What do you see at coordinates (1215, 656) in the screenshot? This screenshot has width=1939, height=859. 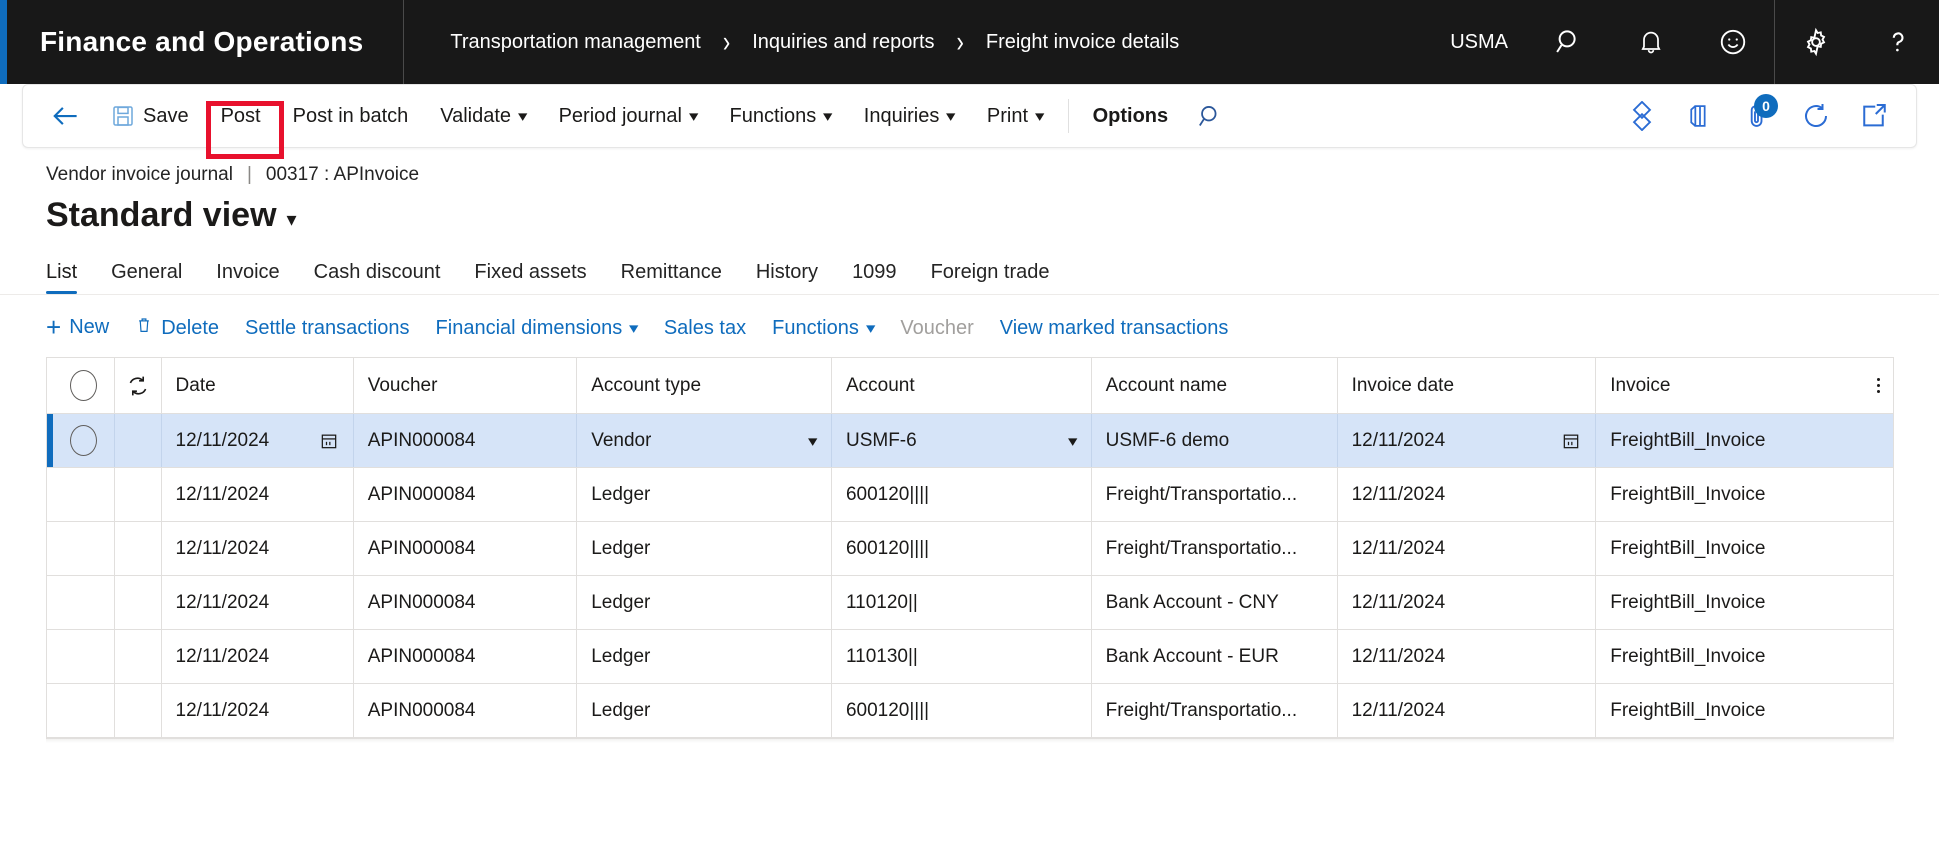 I see `cell-account-name: Bank Account - EUR` at bounding box center [1215, 656].